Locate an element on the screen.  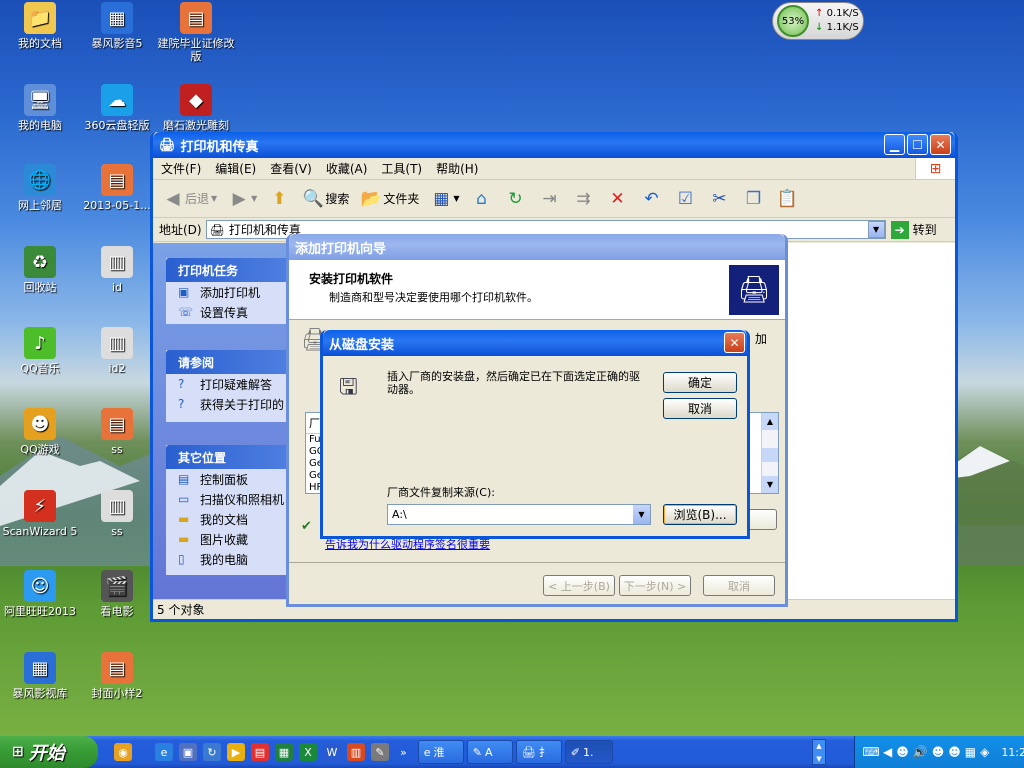
copy-button: ❐ is located at coordinates (754, 199).